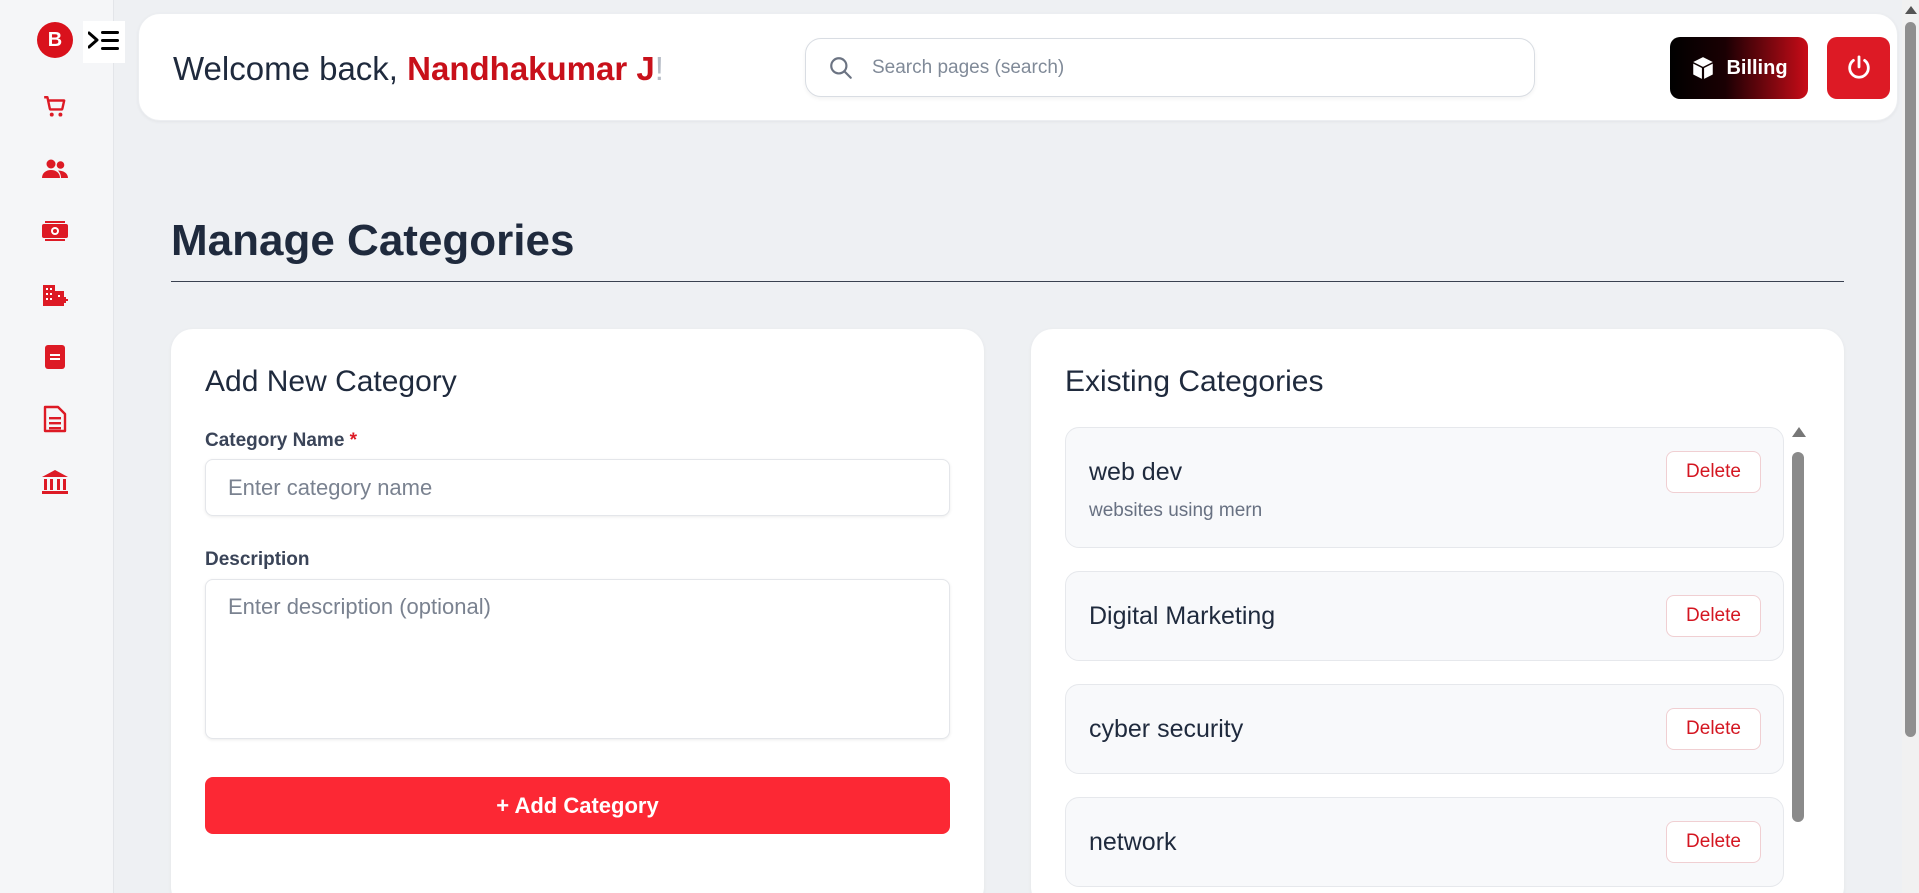 The width and height of the screenshot is (1919, 893). I want to click on scroll-up-arrow-icon, so click(1799, 432).